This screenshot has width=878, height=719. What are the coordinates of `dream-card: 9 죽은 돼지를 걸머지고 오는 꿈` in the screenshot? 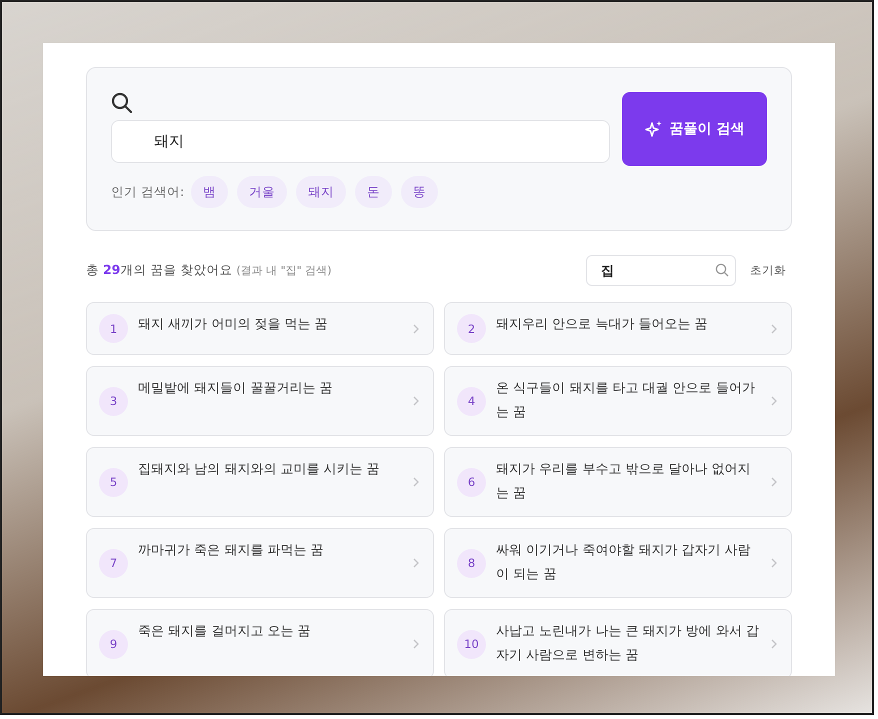 It's located at (260, 642).